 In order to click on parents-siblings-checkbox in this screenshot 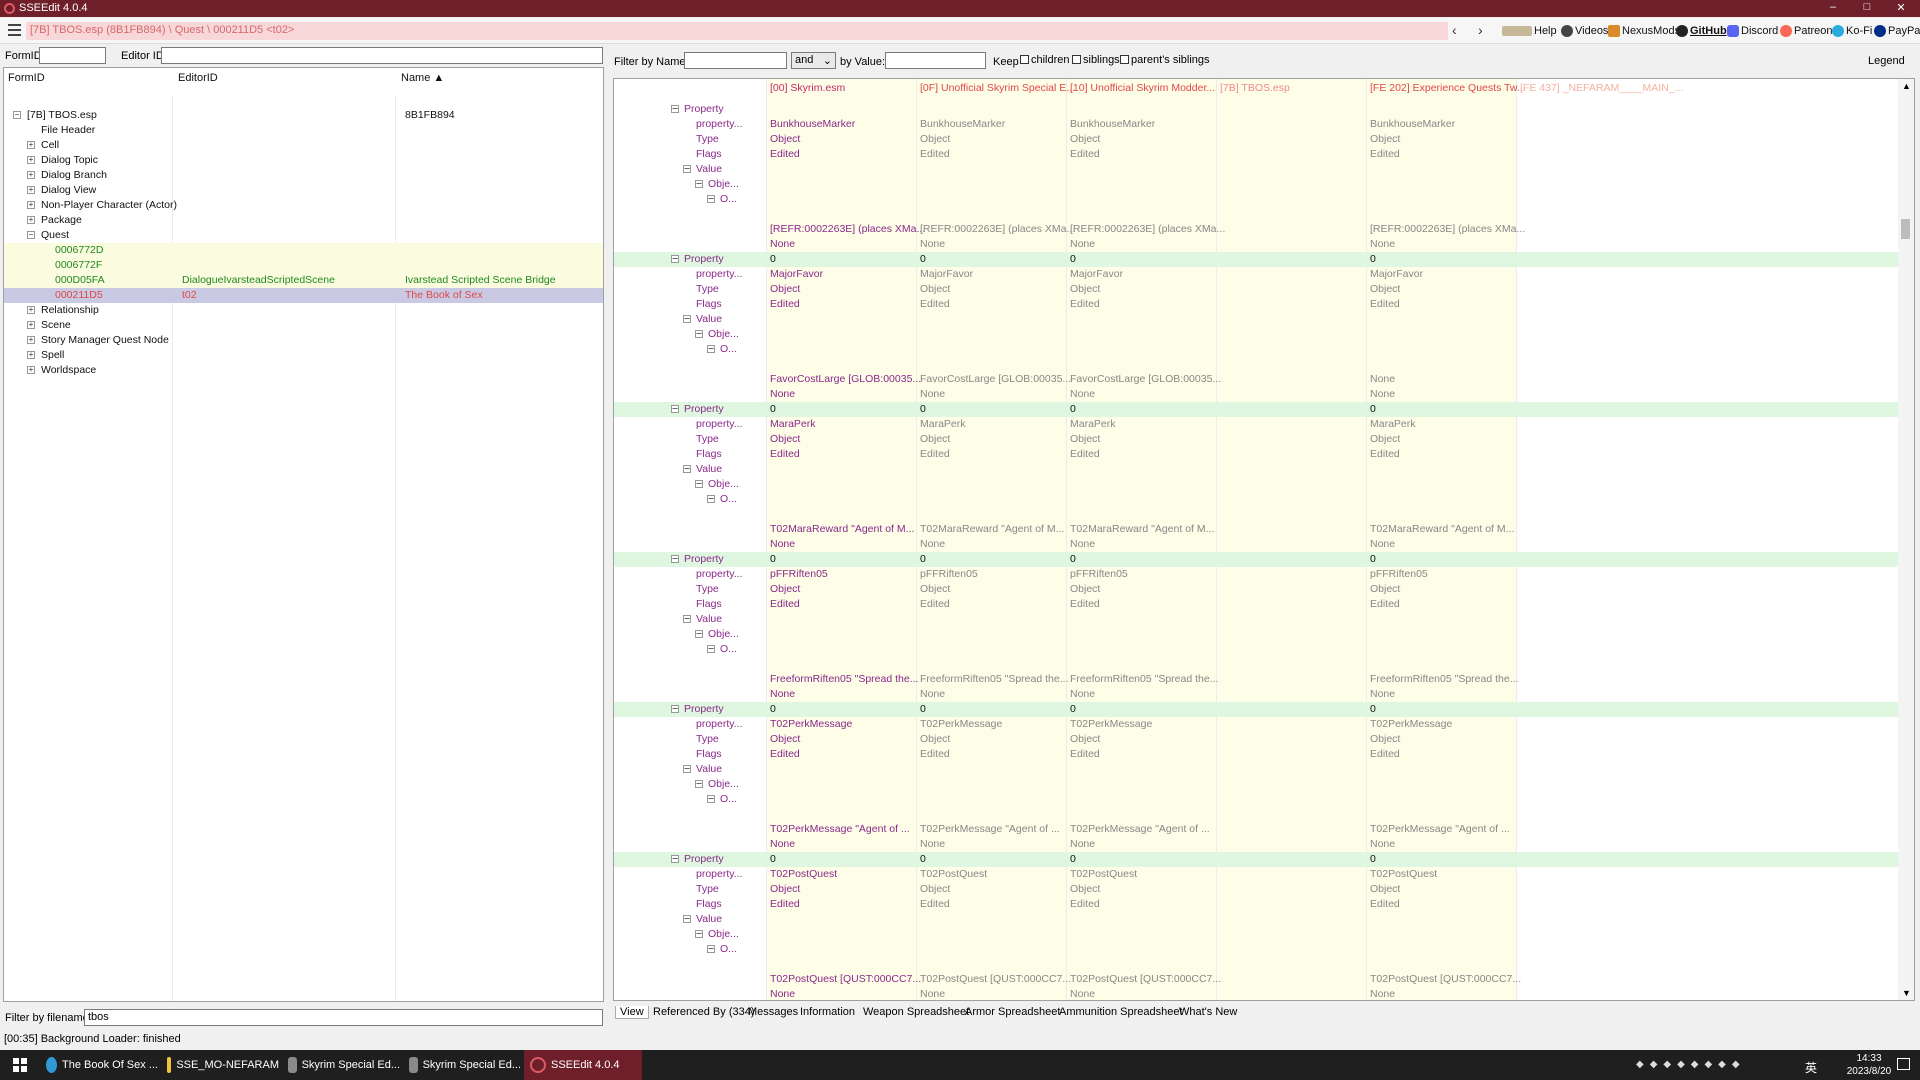, I will do `click(1124, 59)`.